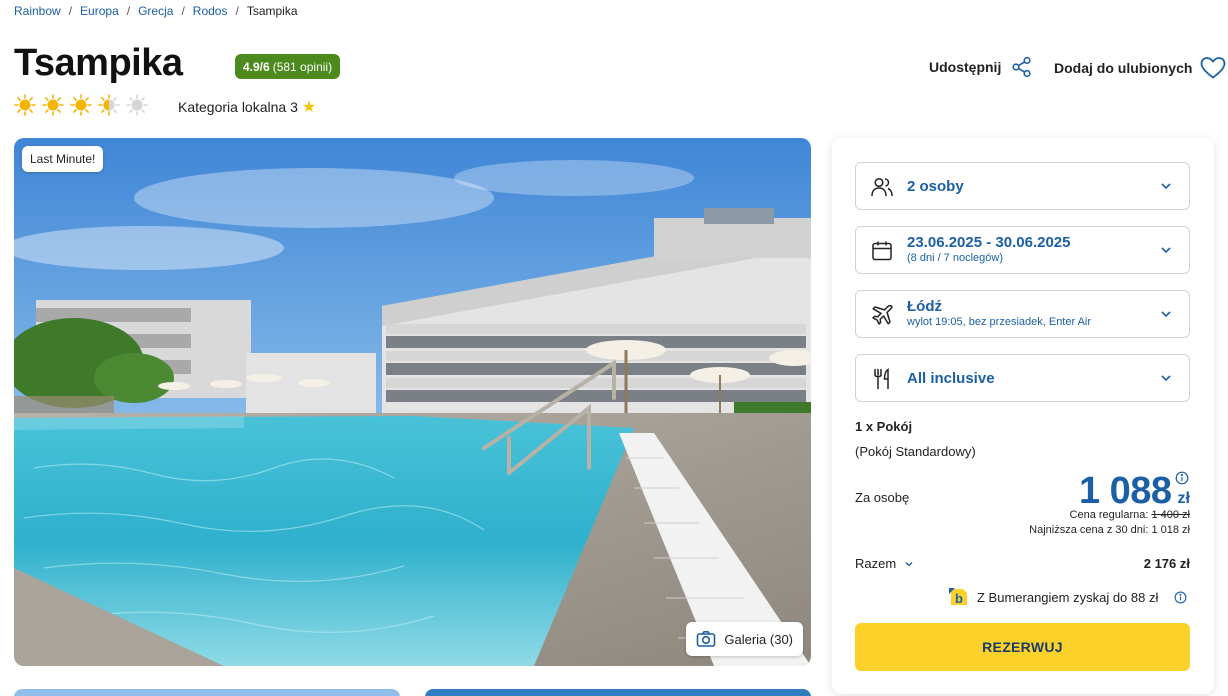 Image resolution: width=1228 pixels, height=696 pixels. What do you see at coordinates (1109, 530) in the screenshot?
I see `lowest-price-30-days: Najniższa cena z 30 dni: 1 018 zł` at bounding box center [1109, 530].